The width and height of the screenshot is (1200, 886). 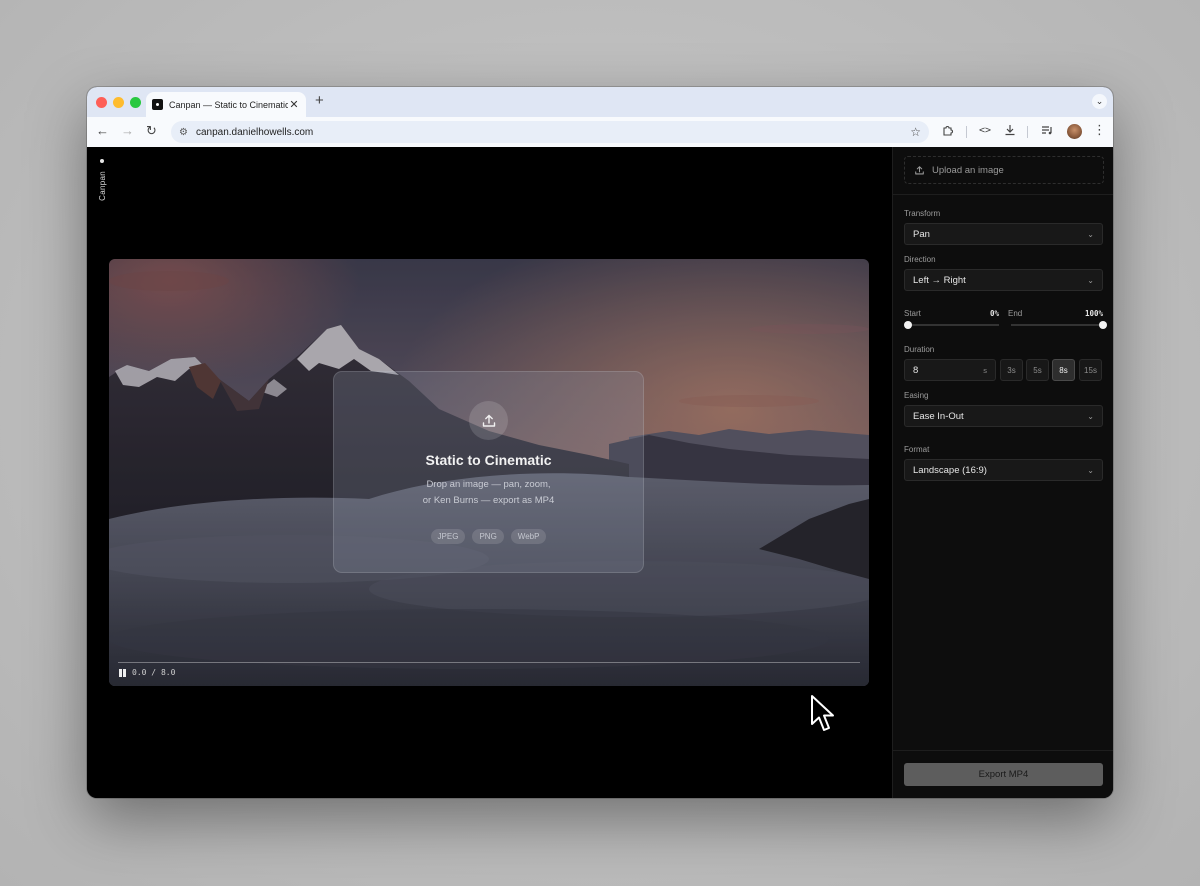 I want to click on favicon-icon, so click(x=157, y=104).